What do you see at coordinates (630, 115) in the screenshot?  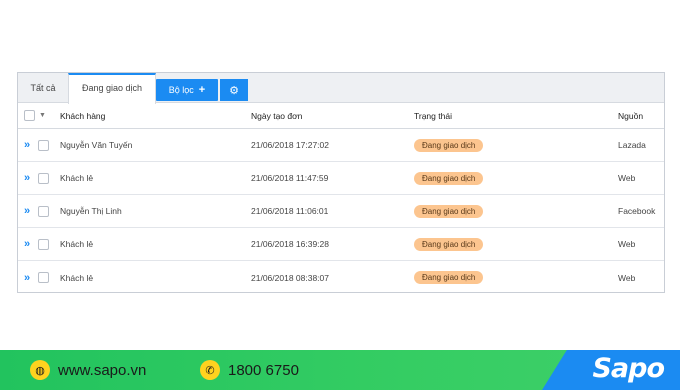 I see `col-source: Nguồn` at bounding box center [630, 115].